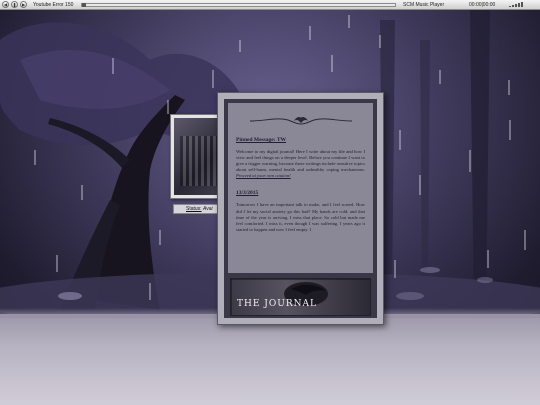 The height and width of the screenshot is (405, 540). I want to click on entry-date: 13/3/2015, so click(247, 193).